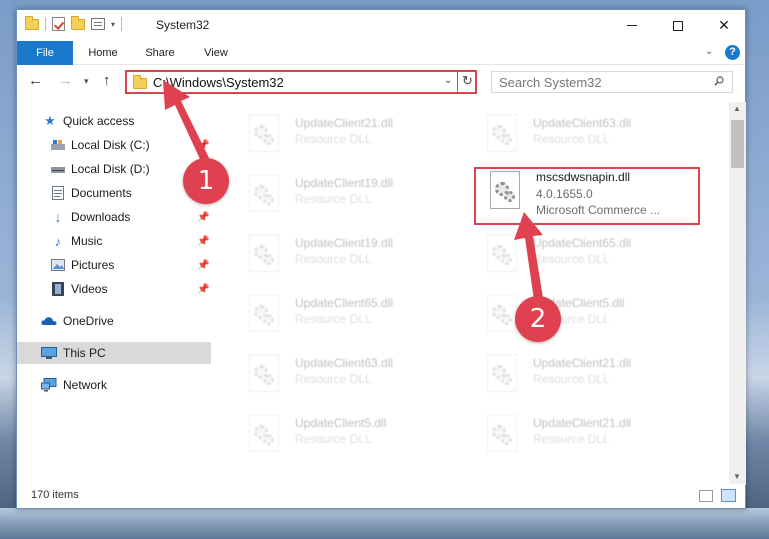 The height and width of the screenshot is (539, 769). Describe the element at coordinates (35, 80) in the screenshot. I see `back-arrow-icon: ←` at that location.